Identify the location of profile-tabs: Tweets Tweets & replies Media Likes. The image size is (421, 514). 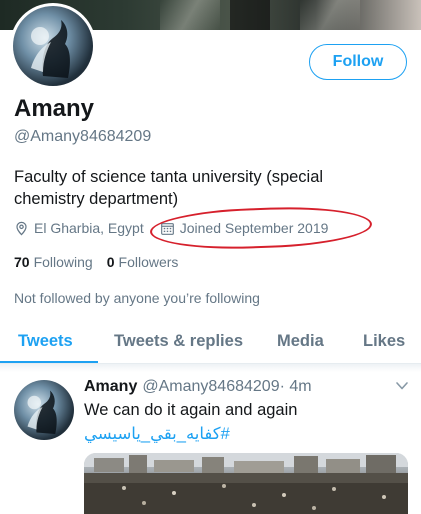
(210, 345).